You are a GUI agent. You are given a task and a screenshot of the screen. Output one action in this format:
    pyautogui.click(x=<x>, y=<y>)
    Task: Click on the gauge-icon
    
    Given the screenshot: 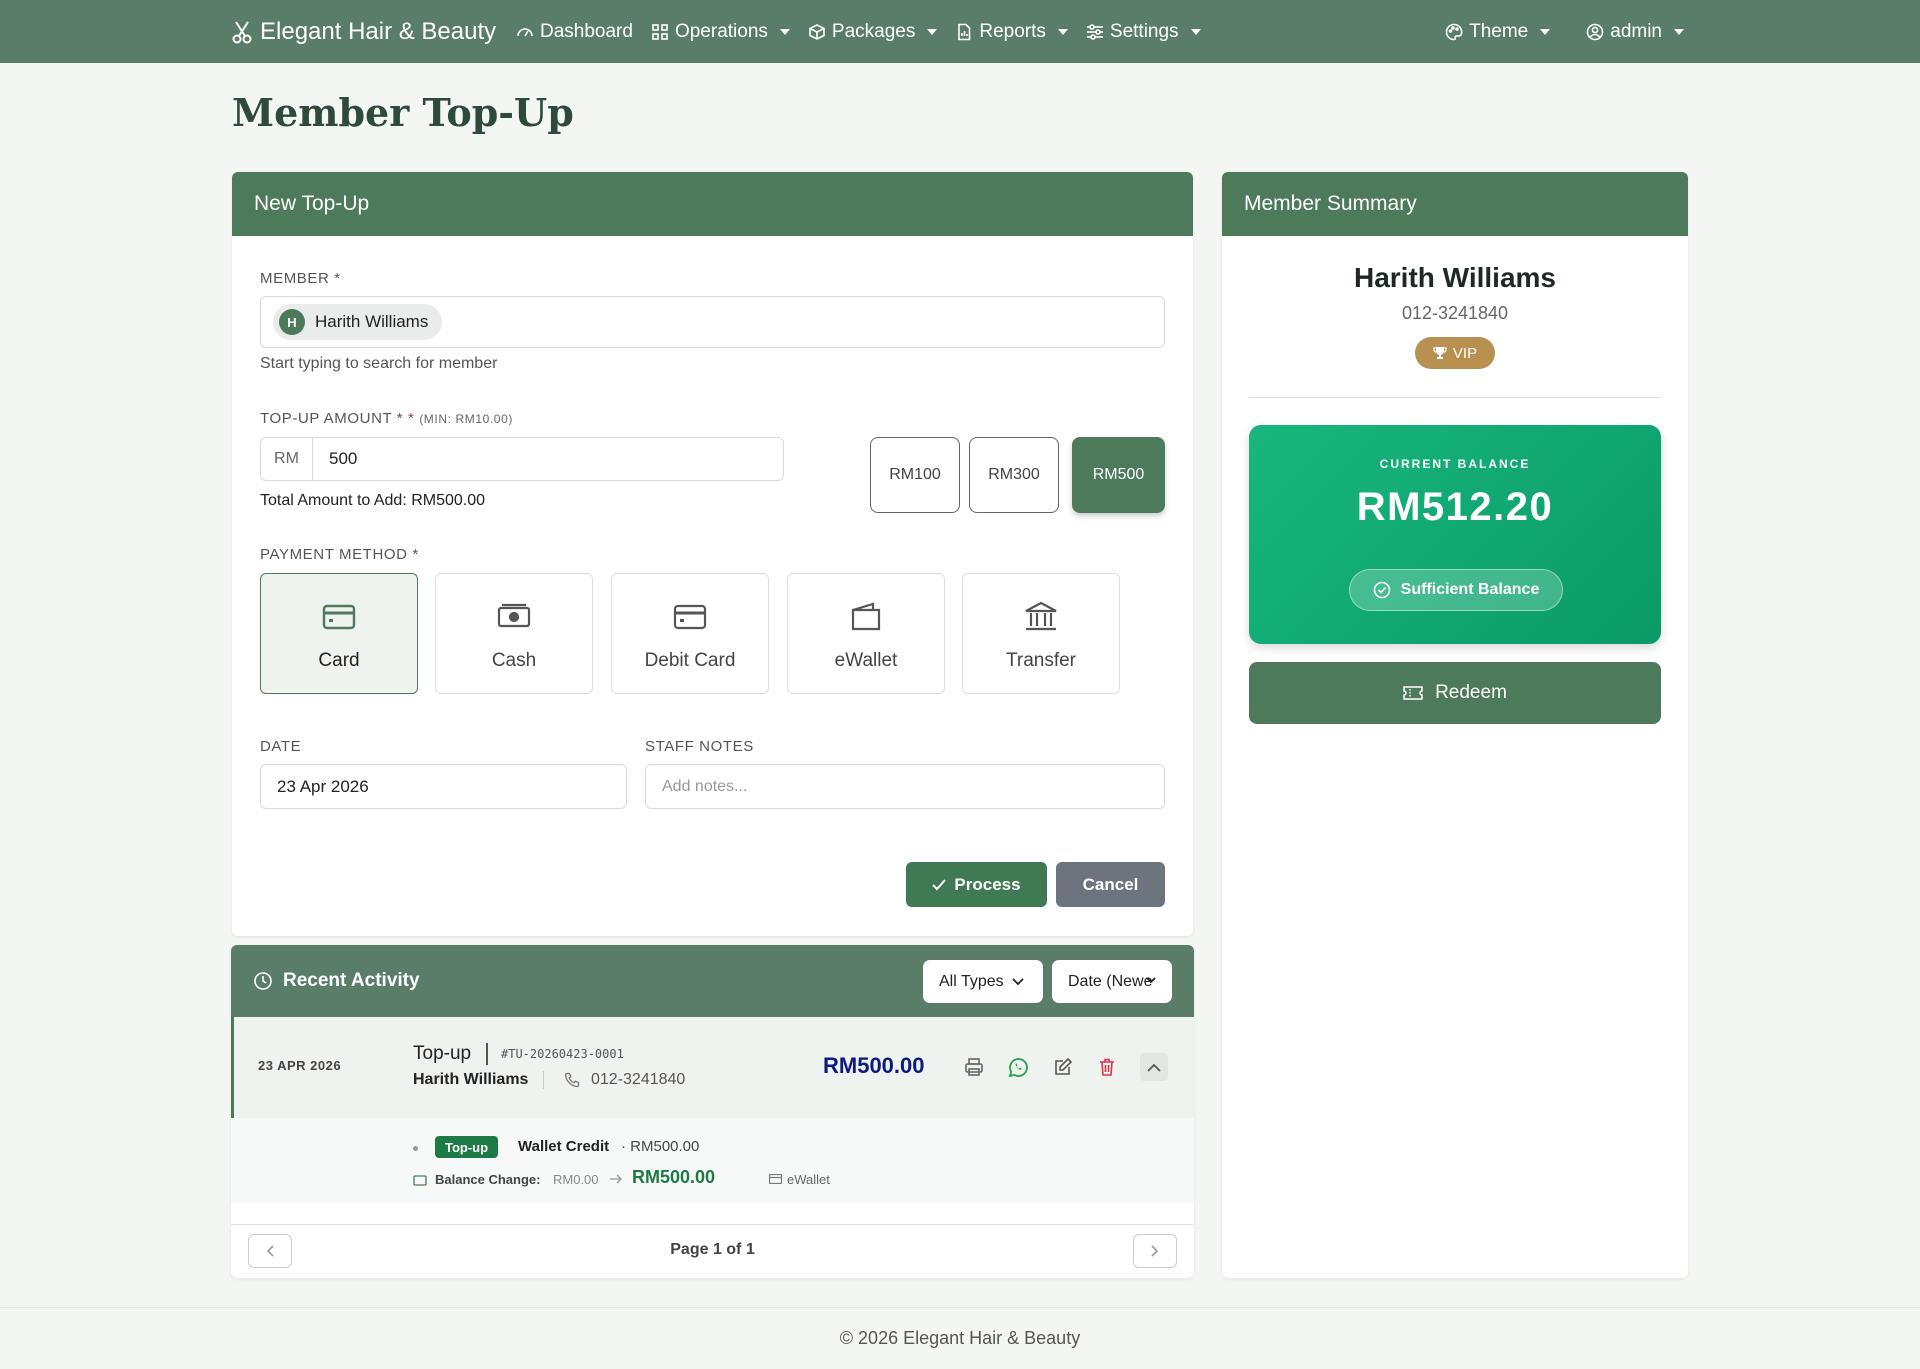 What is the action you would take?
    pyautogui.click(x=525, y=31)
    